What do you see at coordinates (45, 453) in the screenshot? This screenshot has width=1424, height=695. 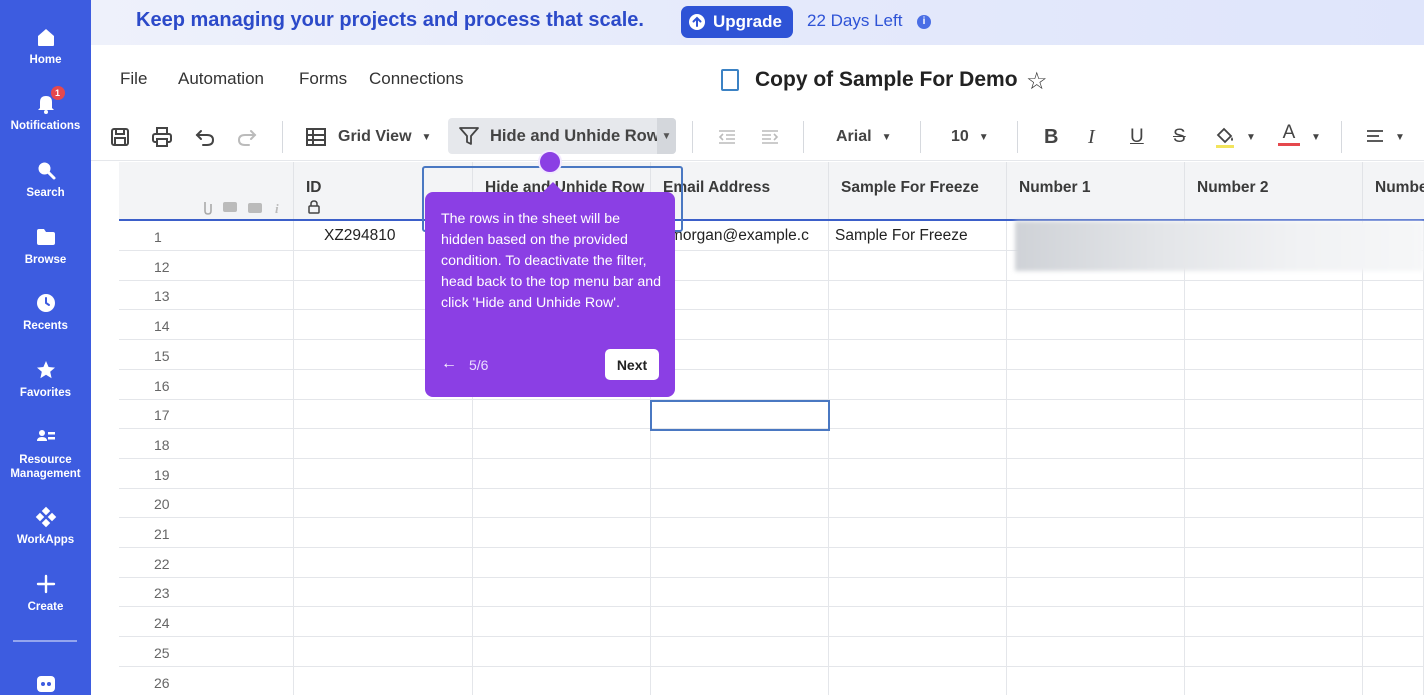 I see `nav-resource-management: Resource Management` at bounding box center [45, 453].